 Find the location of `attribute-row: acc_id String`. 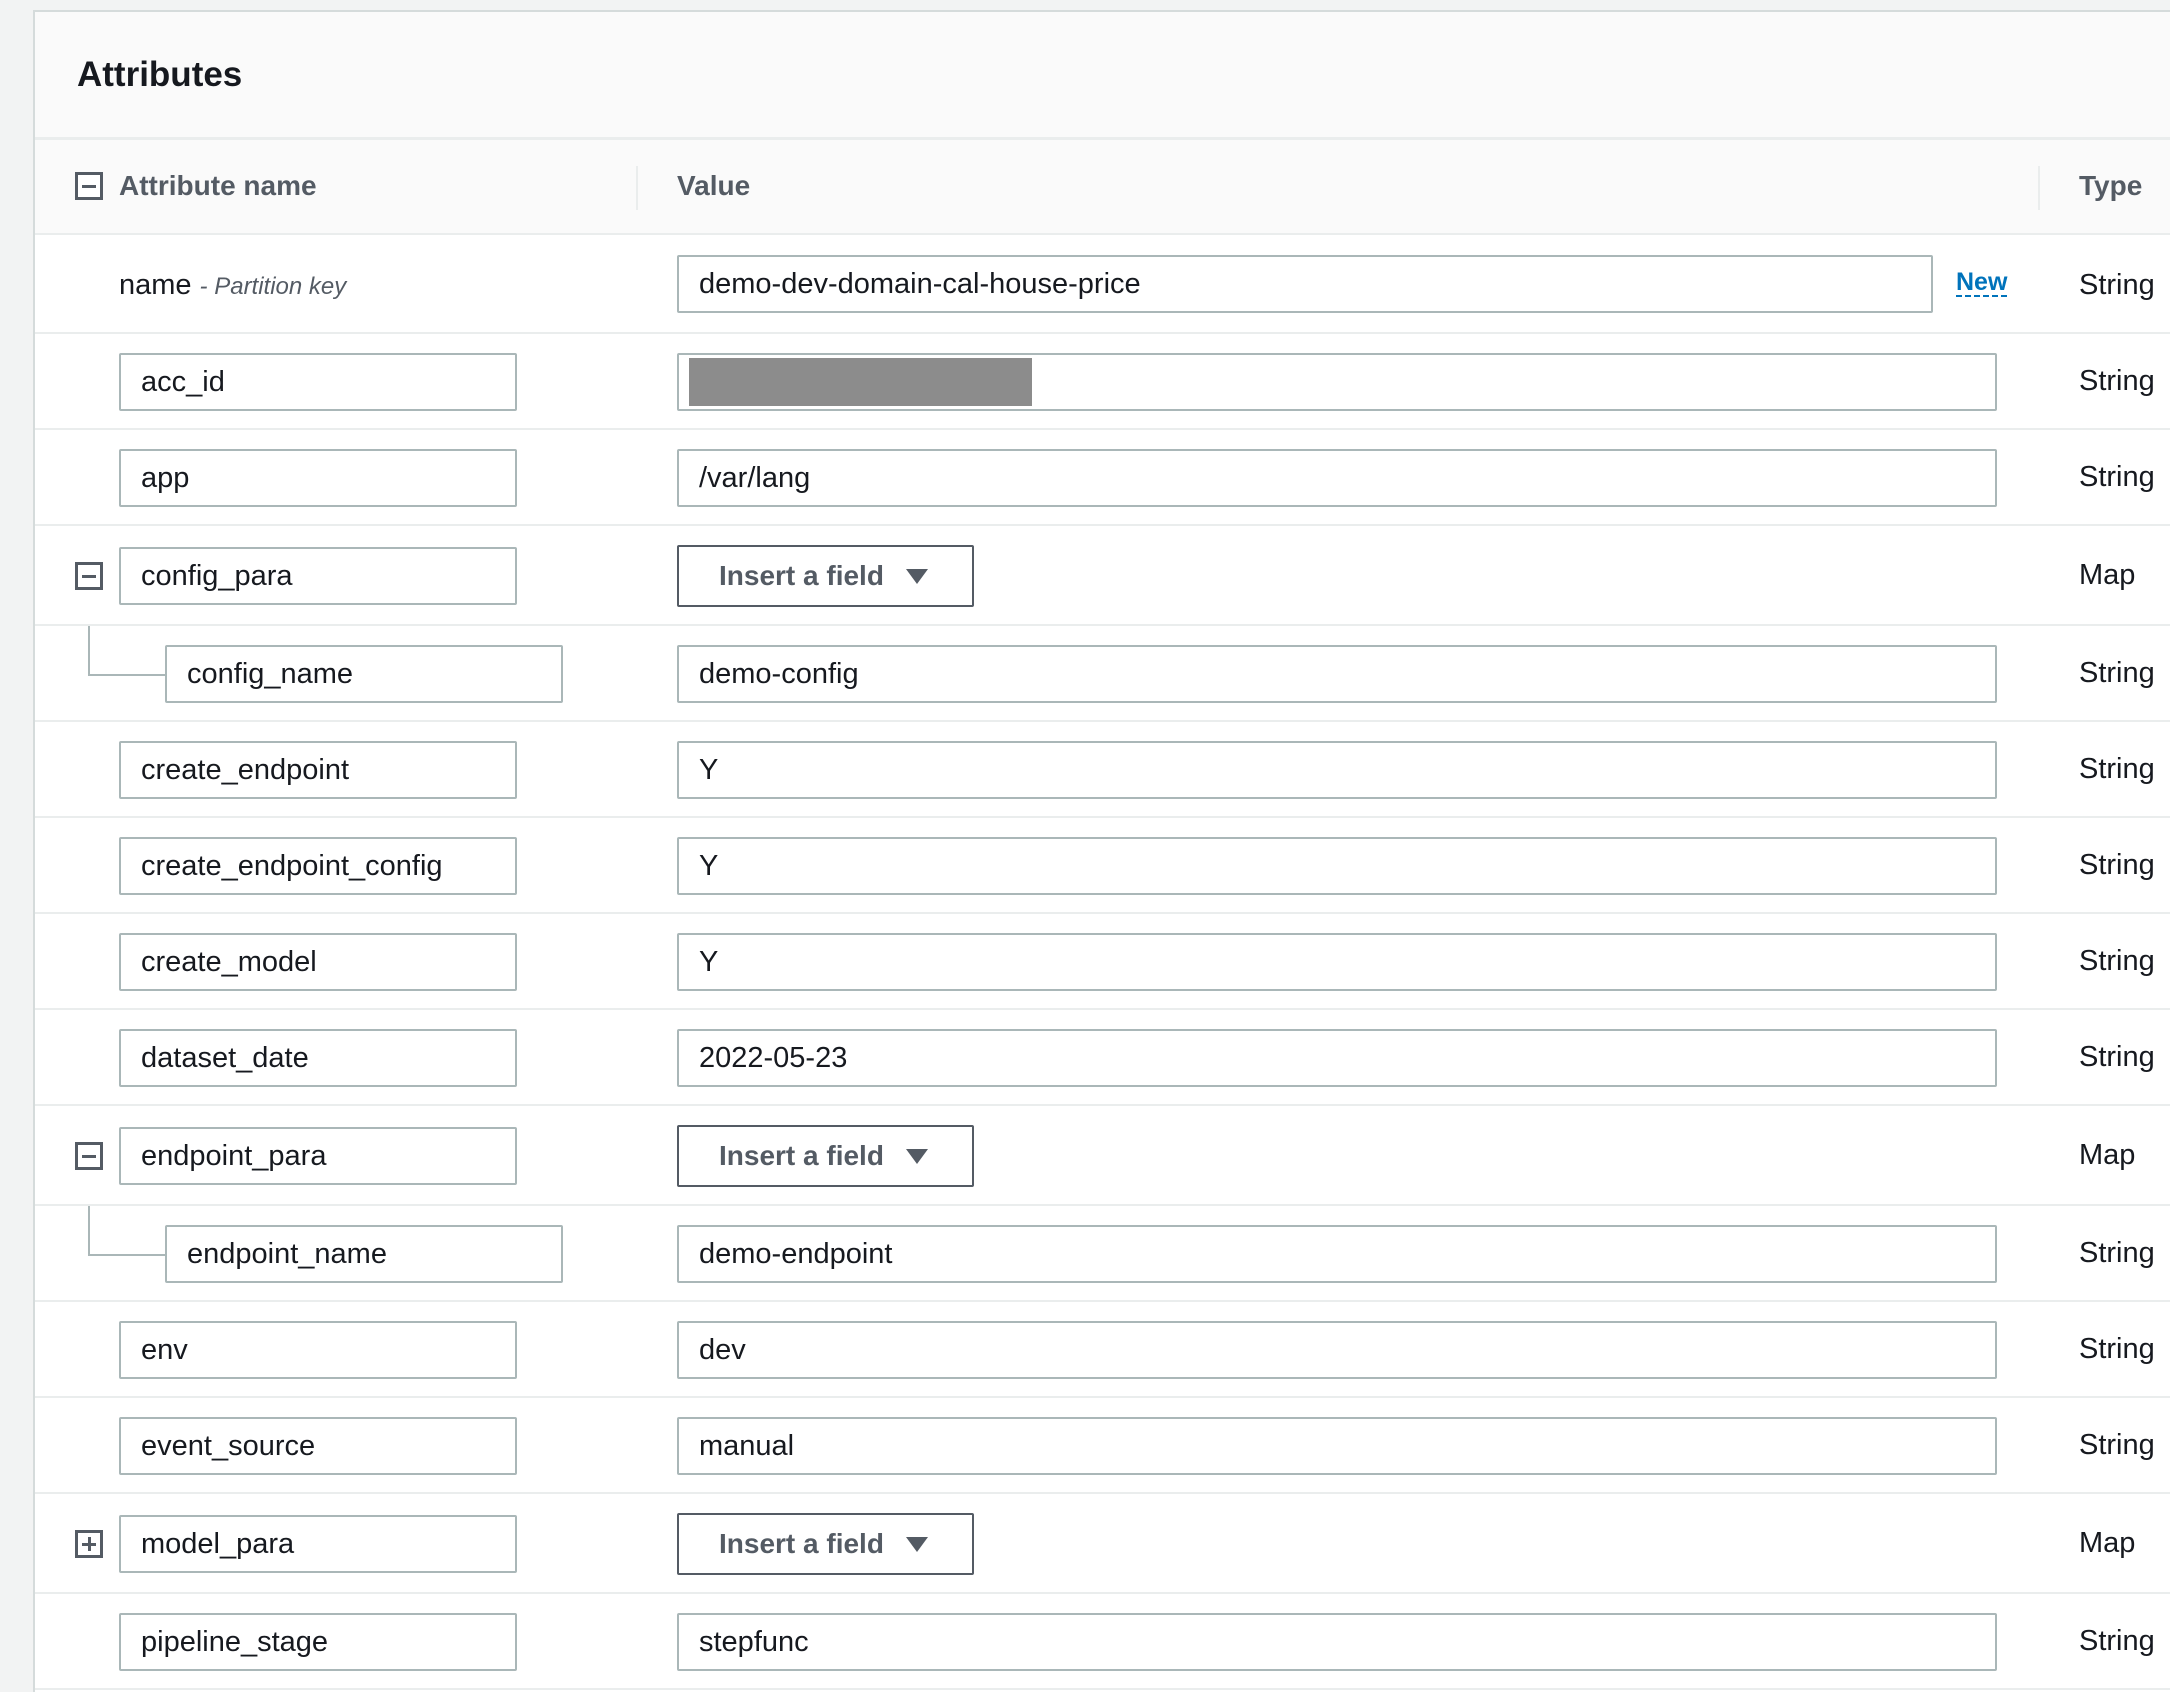

attribute-row: acc_id String is located at coordinates (1102, 382).